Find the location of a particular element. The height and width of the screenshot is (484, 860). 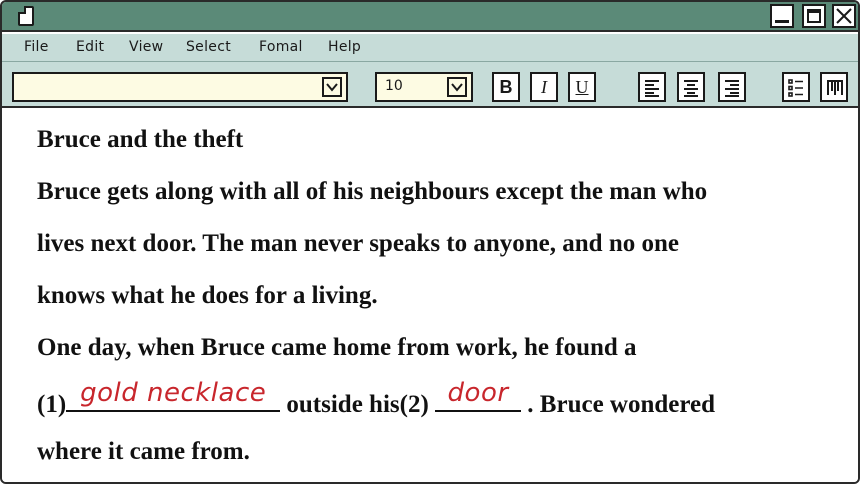

format-toolbar: 10 B I U is located at coordinates (430, 85).